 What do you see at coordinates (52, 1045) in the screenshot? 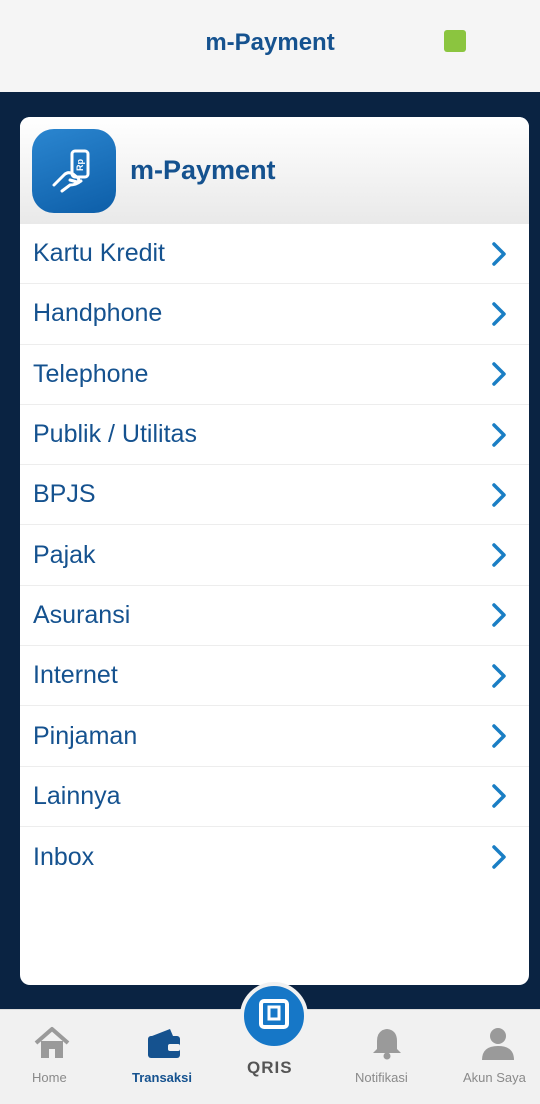
I see `home-icon` at bounding box center [52, 1045].